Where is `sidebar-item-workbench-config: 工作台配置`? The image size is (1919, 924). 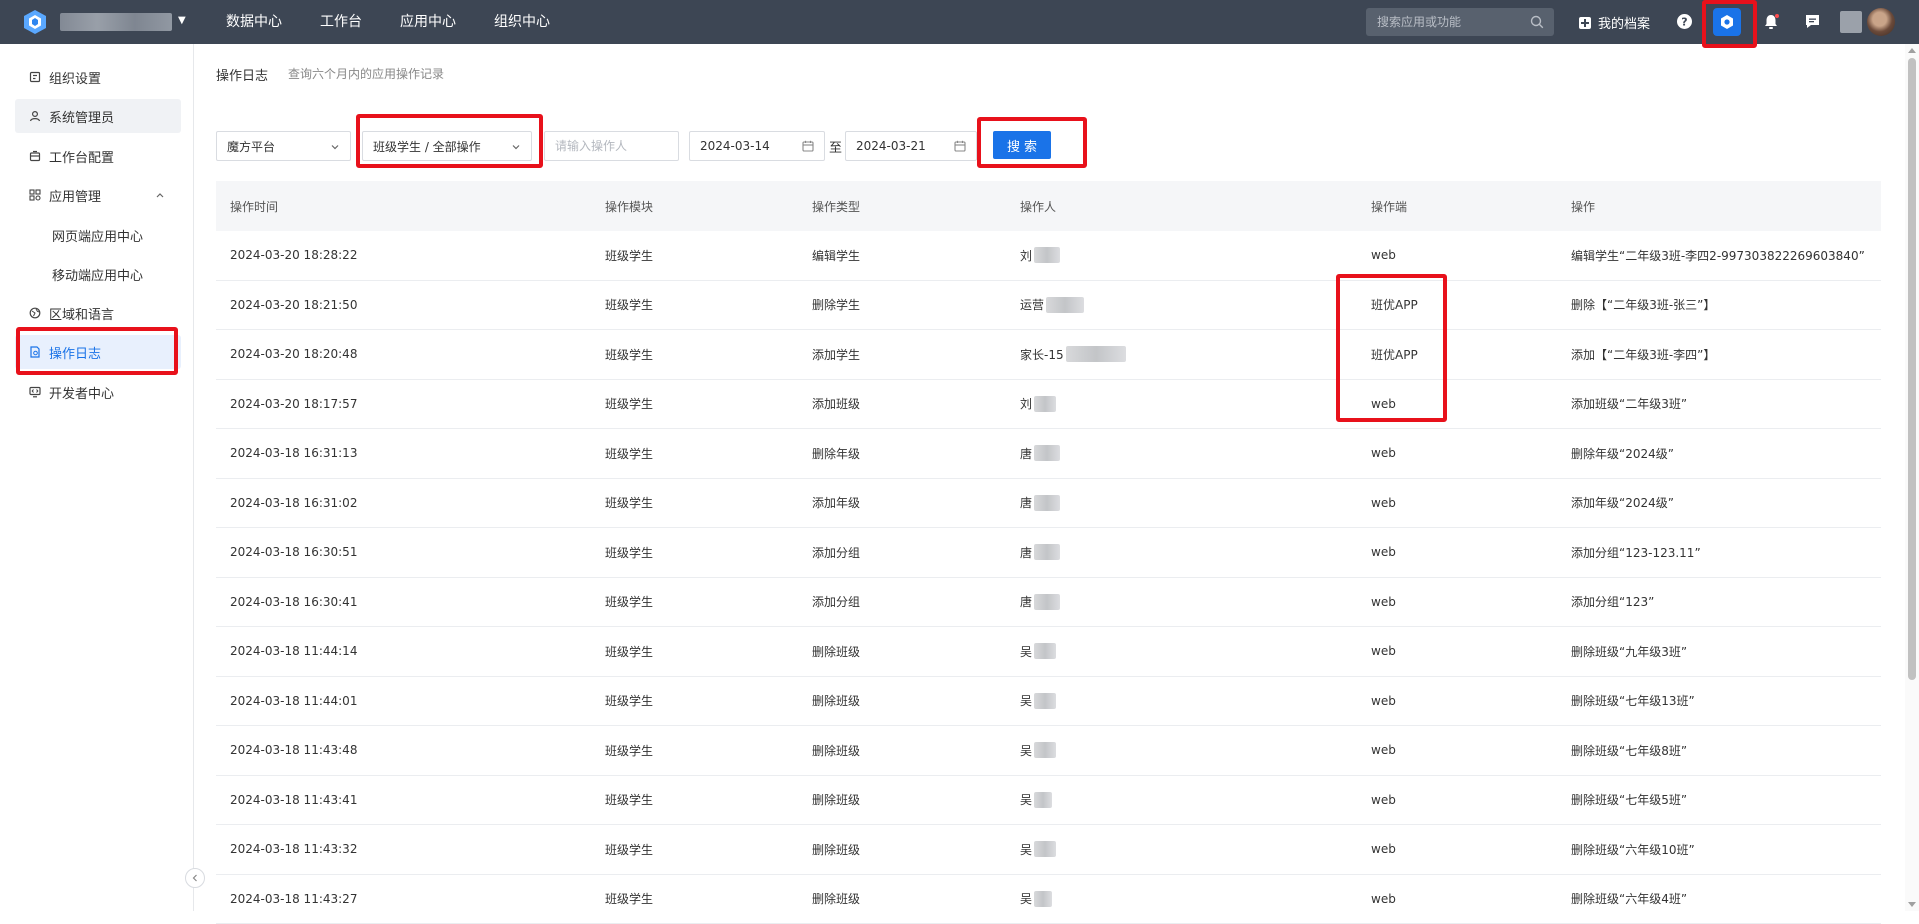 sidebar-item-workbench-config: 工作台配置 is located at coordinates (98, 156).